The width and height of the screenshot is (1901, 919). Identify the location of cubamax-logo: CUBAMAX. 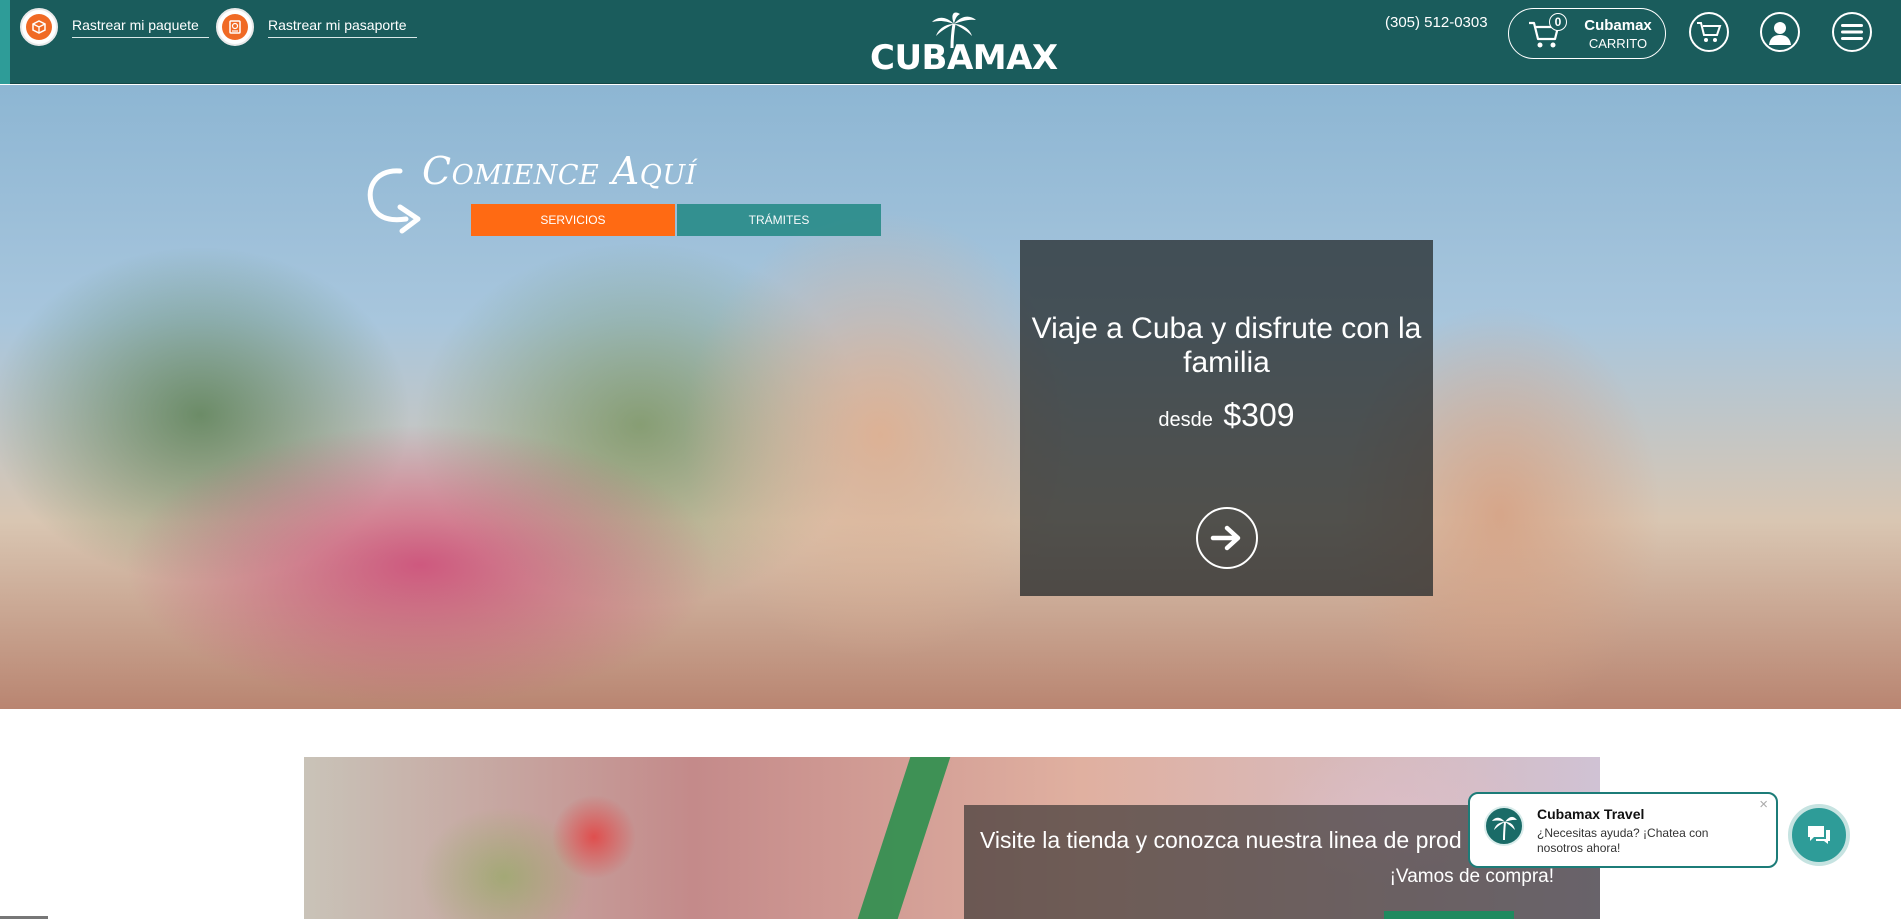
(964, 45).